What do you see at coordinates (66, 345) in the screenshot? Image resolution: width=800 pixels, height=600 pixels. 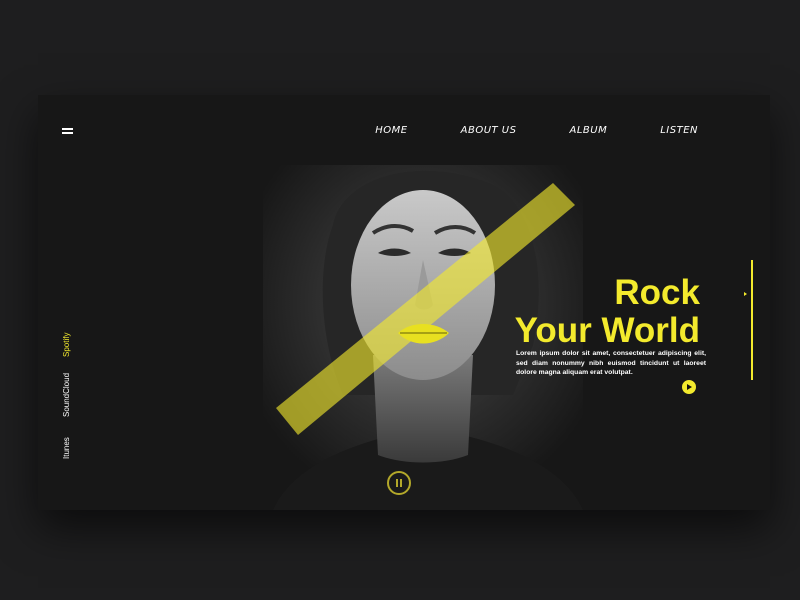 I see `sidebar-link-spotify: Spotify` at bounding box center [66, 345].